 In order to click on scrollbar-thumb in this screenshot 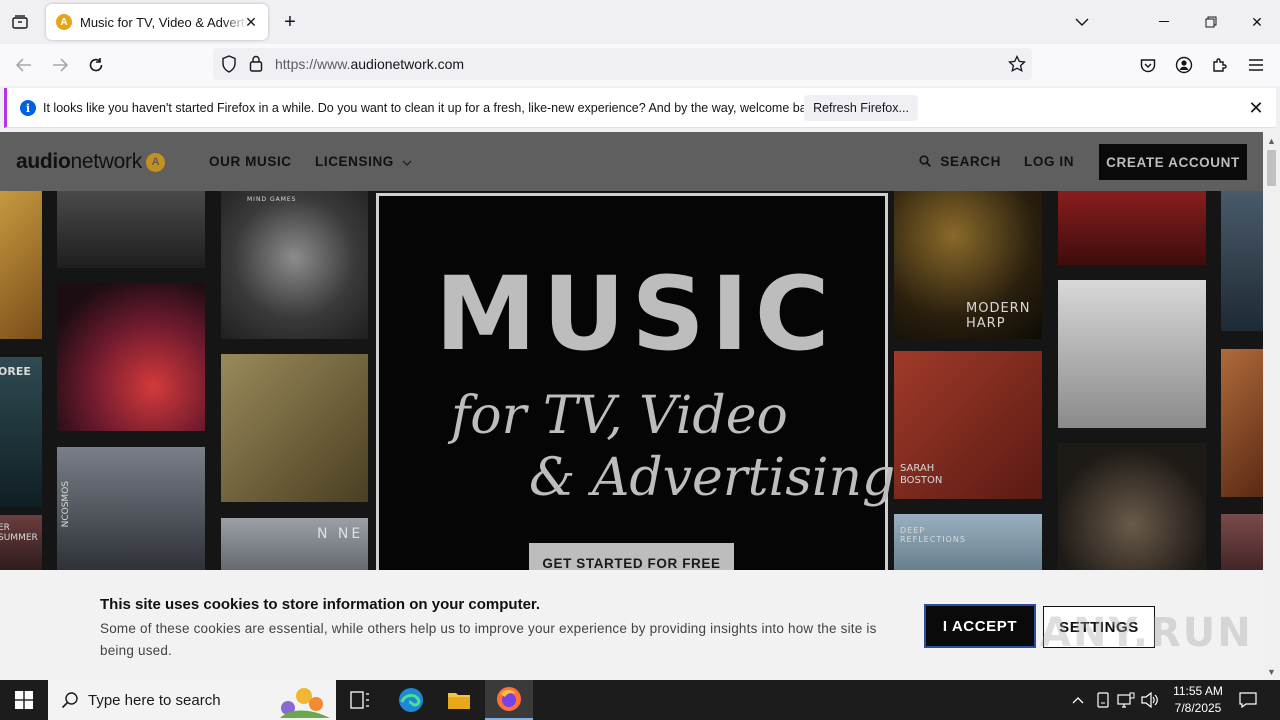, I will do `click(1271, 168)`.